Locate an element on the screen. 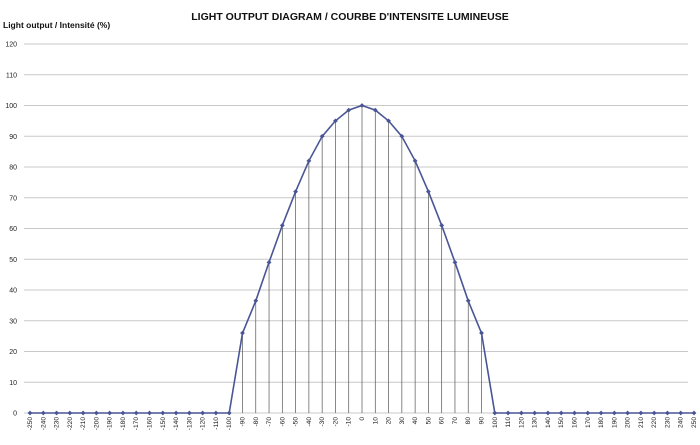 This screenshot has width=700, height=445. x-tick-label: 210 is located at coordinates (641, 422).